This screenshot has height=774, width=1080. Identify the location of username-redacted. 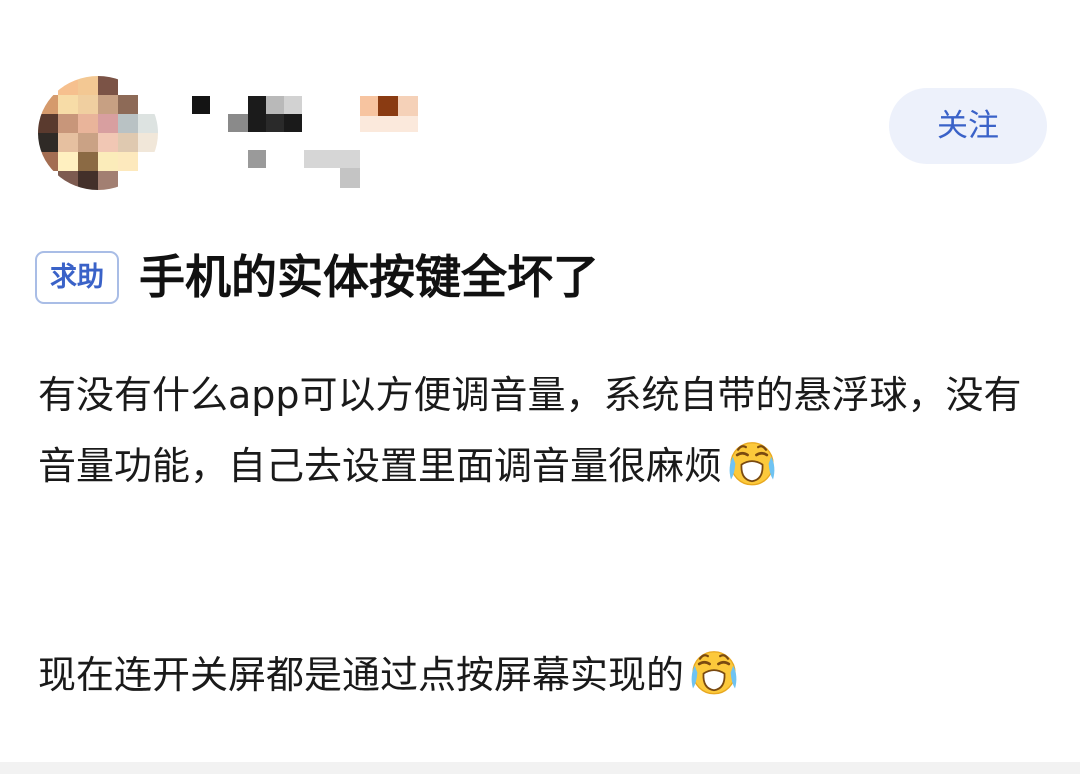
(304, 133).